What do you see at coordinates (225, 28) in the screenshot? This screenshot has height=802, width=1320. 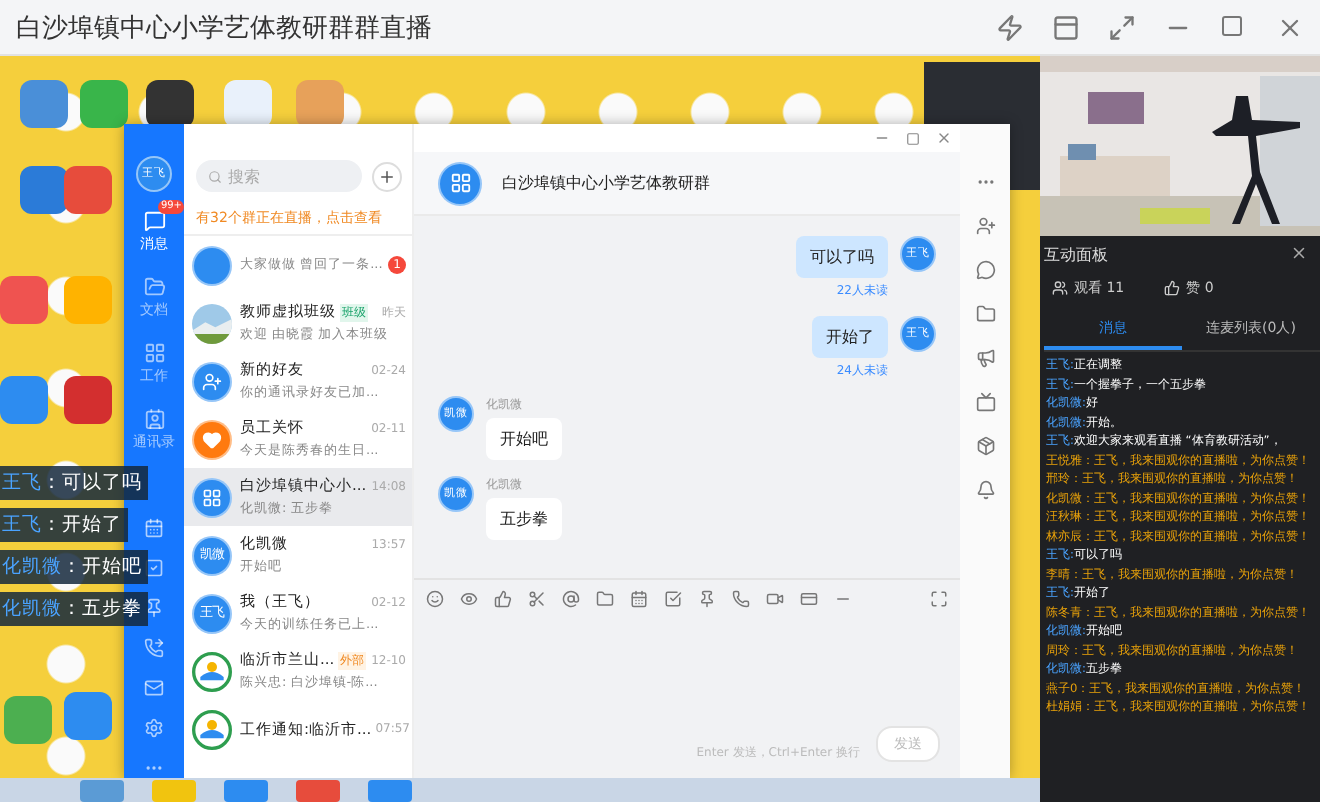 I see `window-title: 白沙埠镇中心小学艺体教研群群直播` at bounding box center [225, 28].